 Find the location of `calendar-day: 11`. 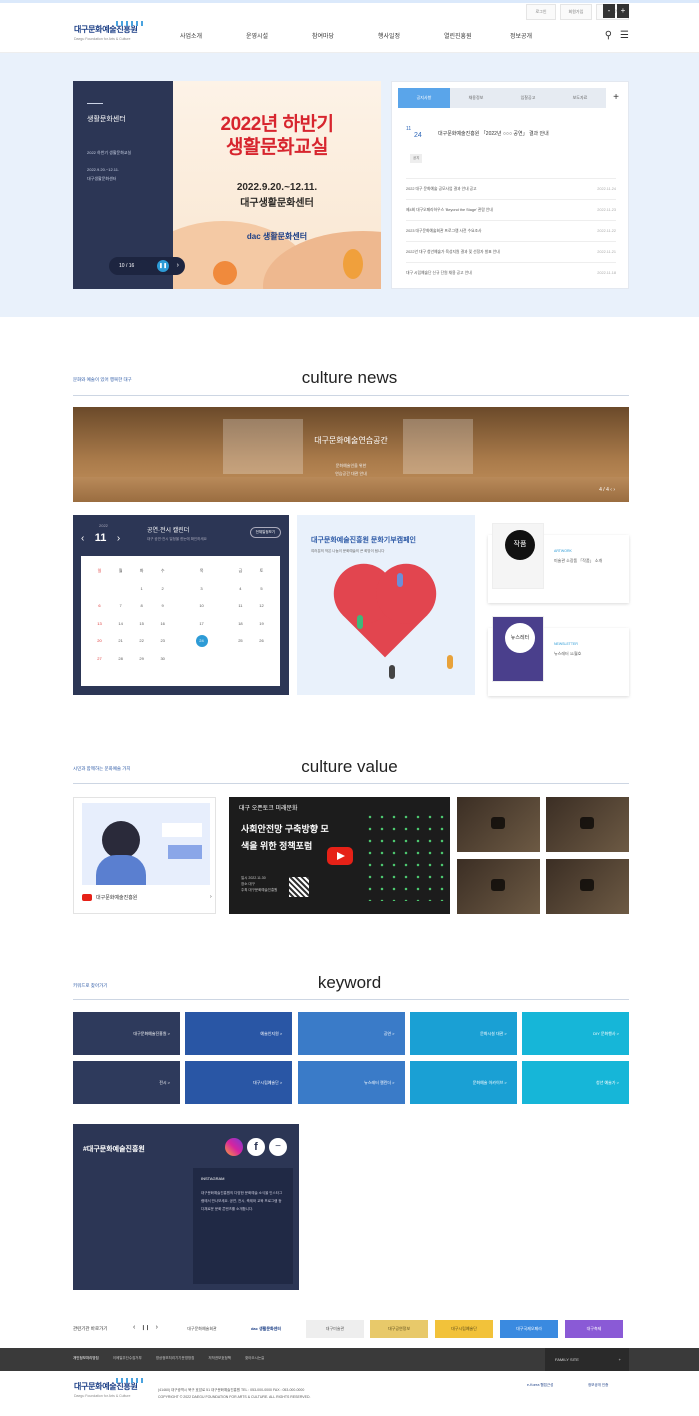

calendar-day: 11 is located at coordinates (240, 606).